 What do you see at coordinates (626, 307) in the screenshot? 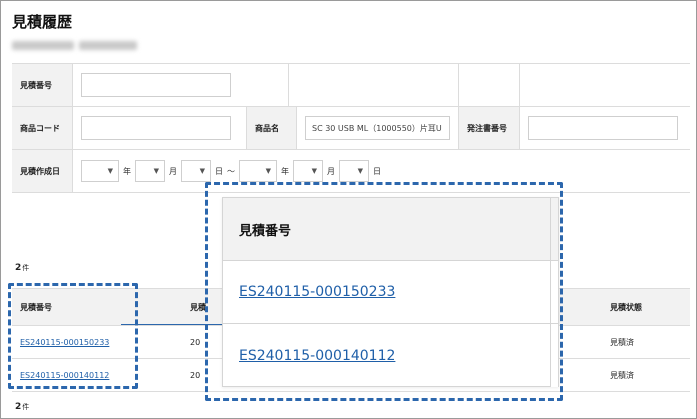
I see `header-status: 見積状態` at bounding box center [626, 307].